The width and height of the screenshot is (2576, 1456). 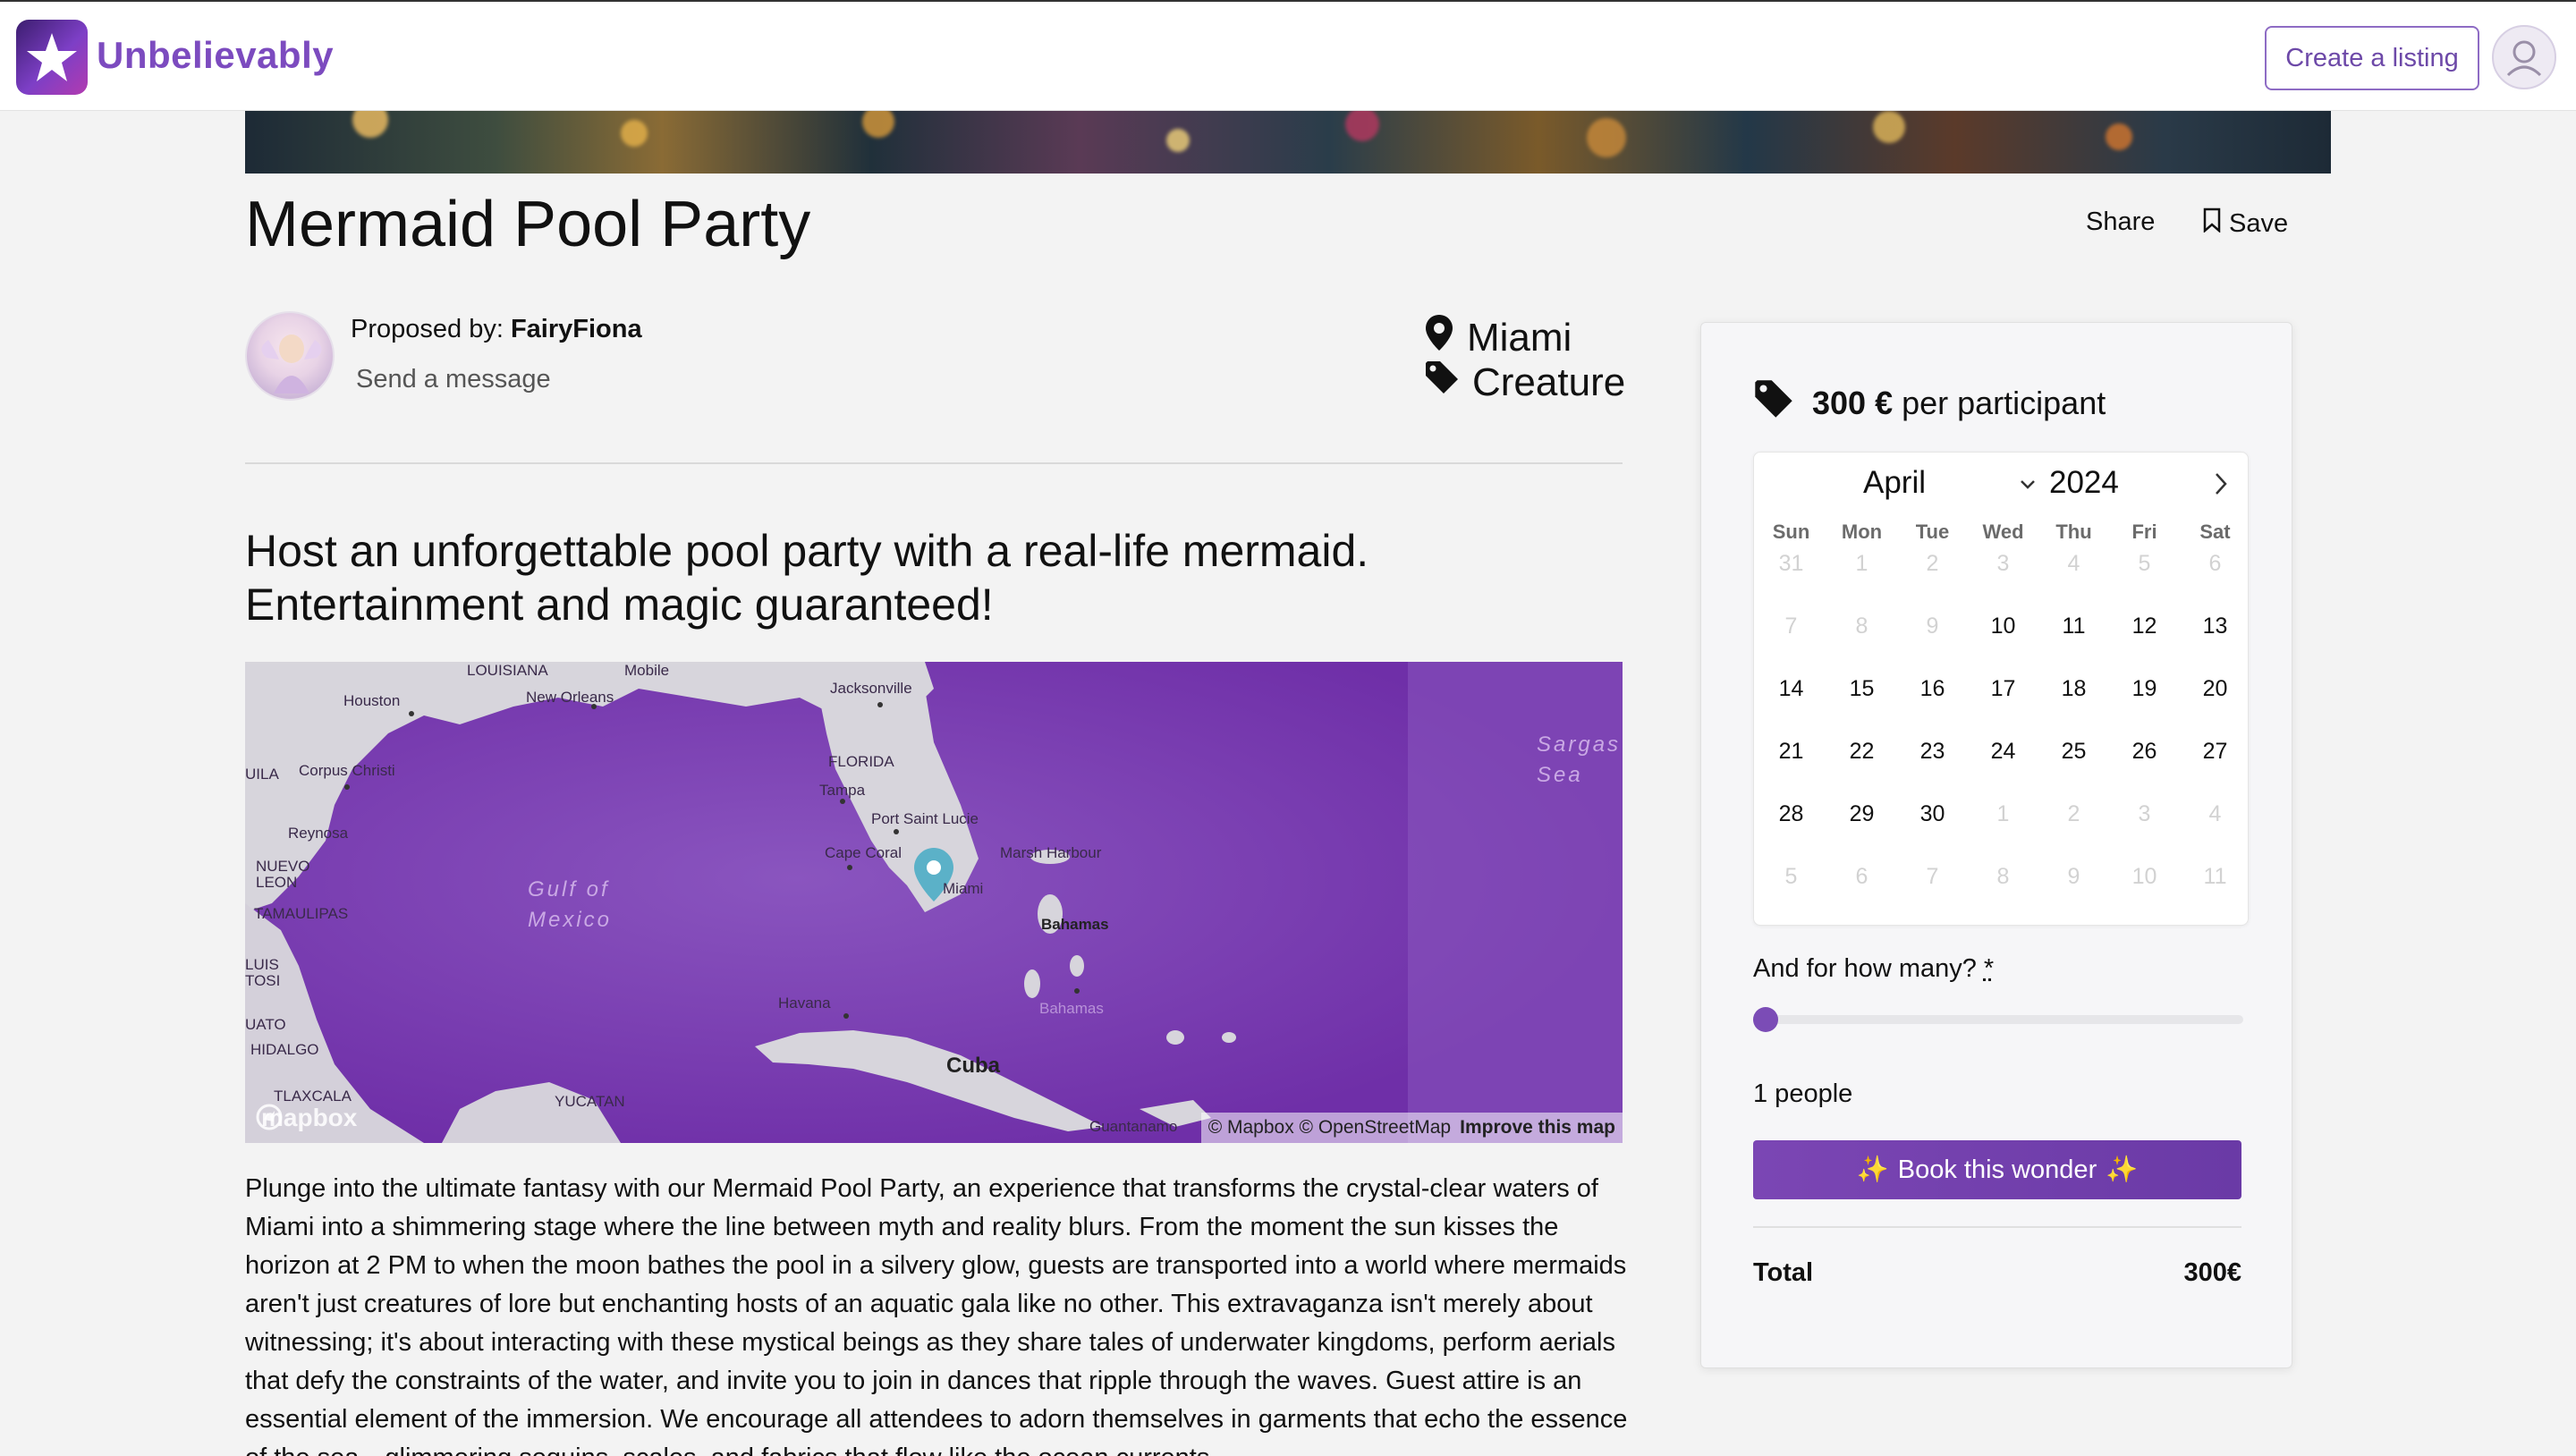 I want to click on map-label-tamaulipas: TAMAULIPAS, so click(x=301, y=913).